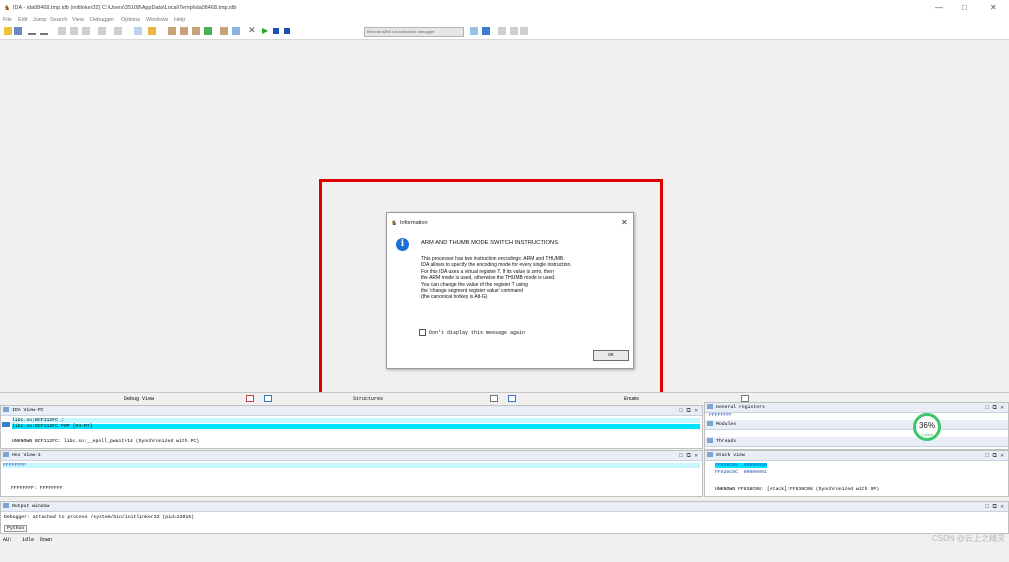 The height and width of the screenshot is (562, 1009). Describe the element at coordinates (138, 31) in the screenshot. I see `graph-icon` at that location.